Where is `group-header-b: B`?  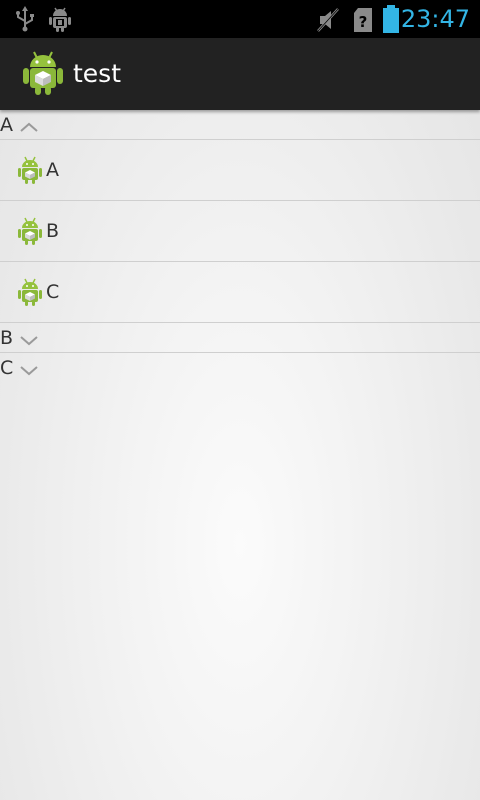 group-header-b: B is located at coordinates (240, 338).